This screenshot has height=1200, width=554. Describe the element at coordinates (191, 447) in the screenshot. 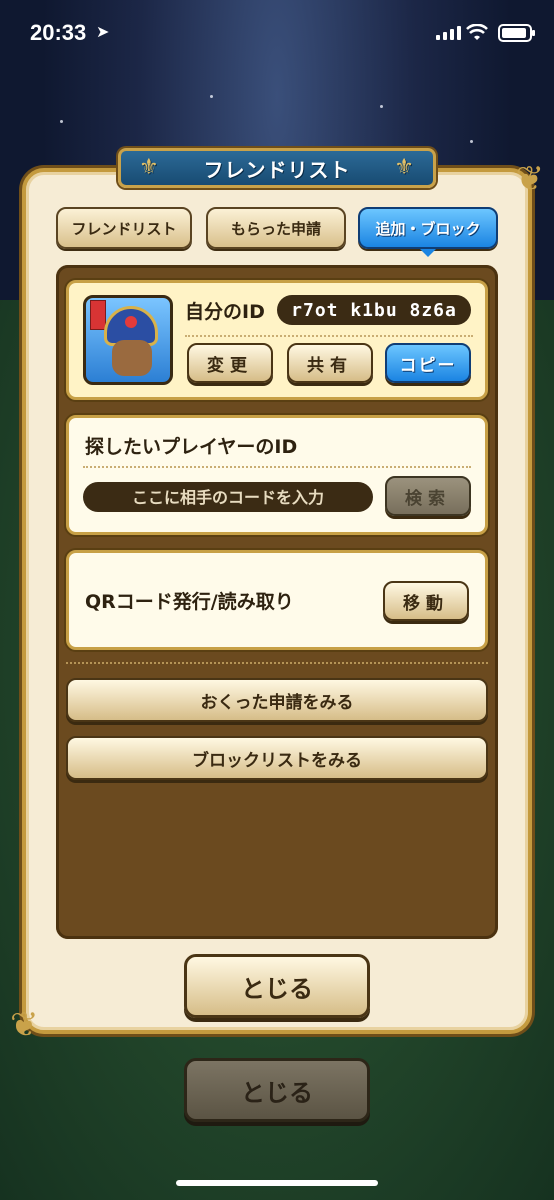

I see `search-label: 探したいプレイヤーのID` at that location.